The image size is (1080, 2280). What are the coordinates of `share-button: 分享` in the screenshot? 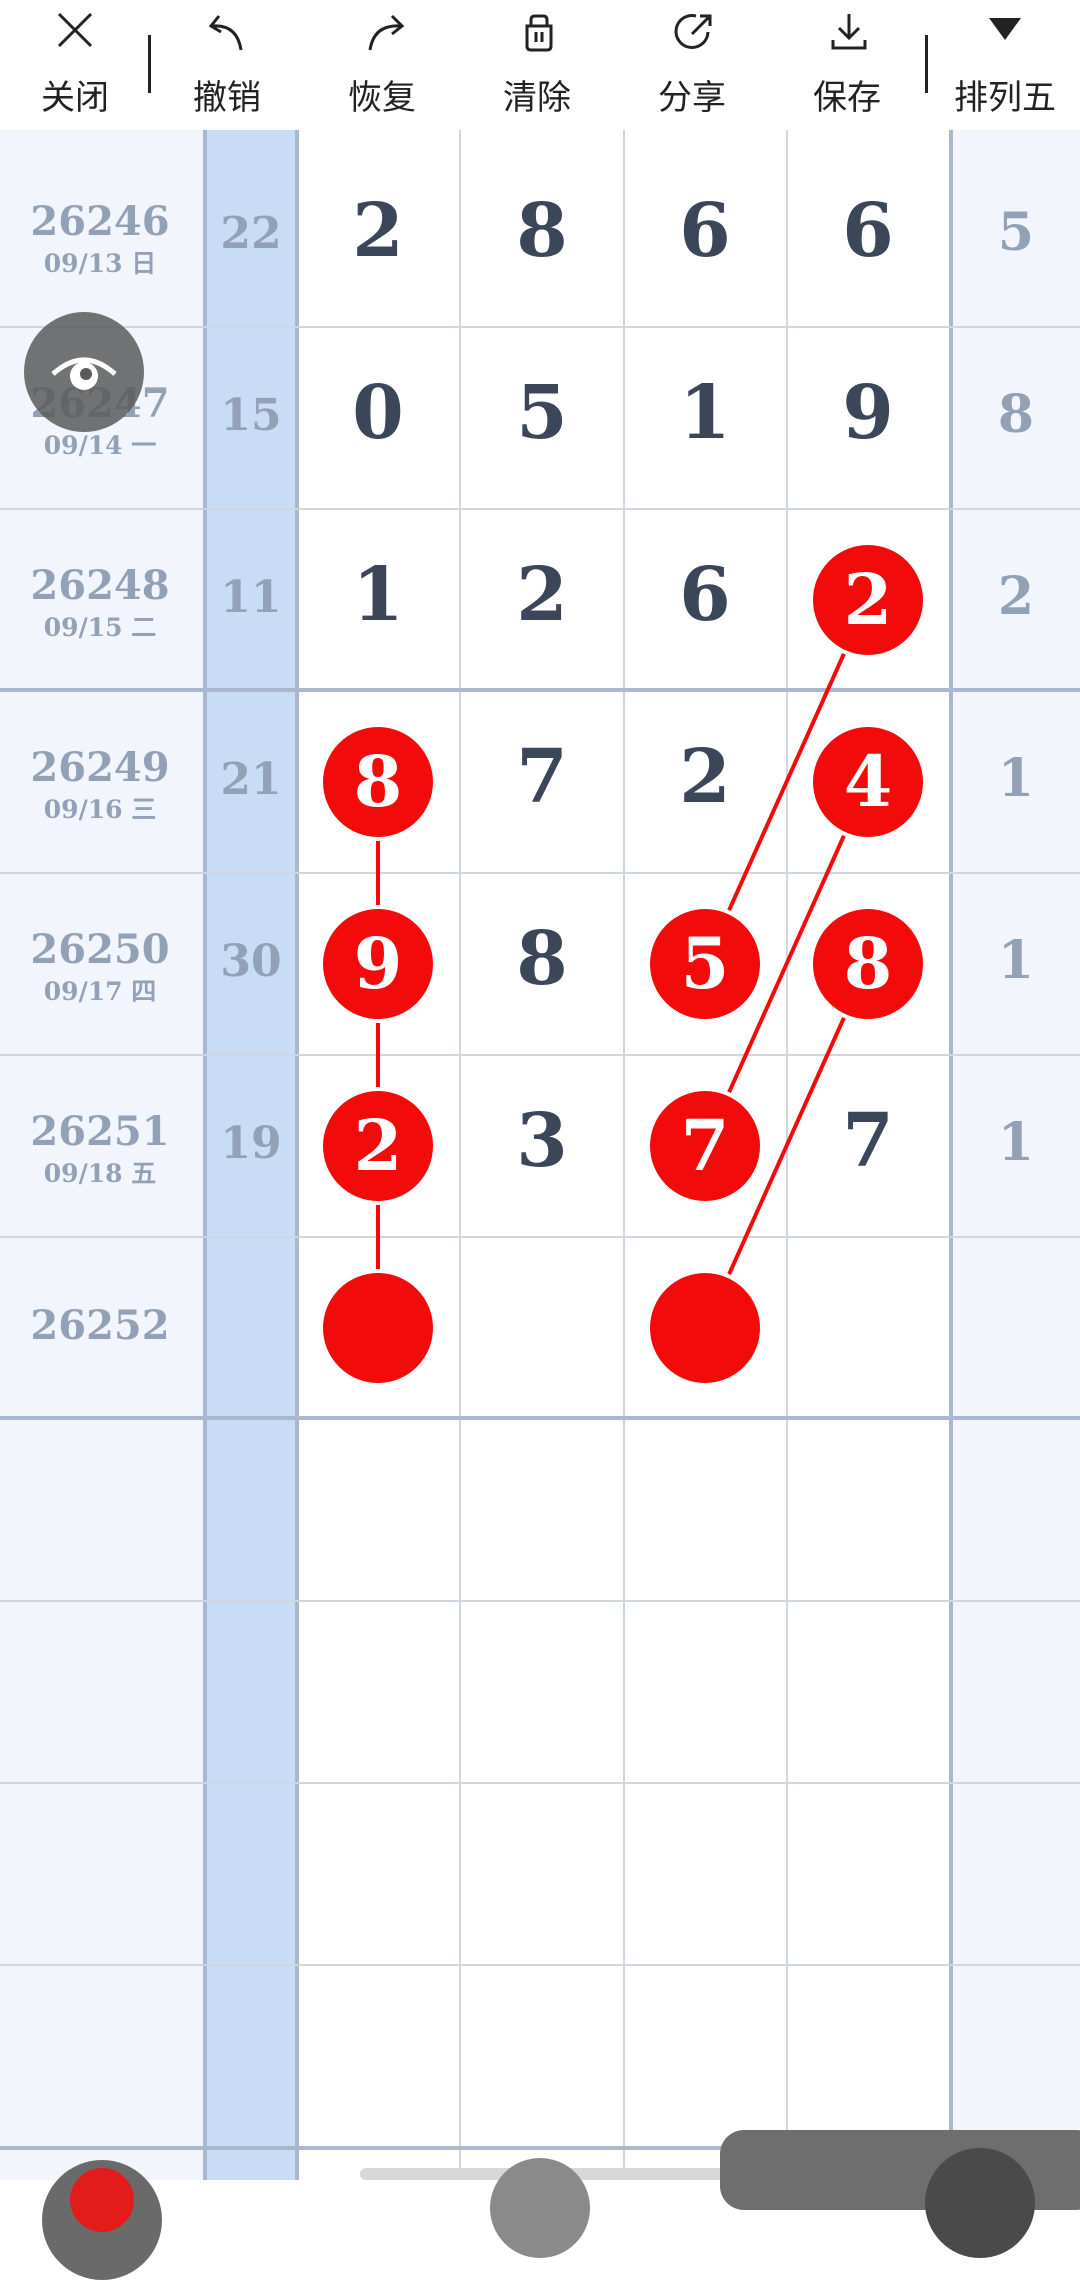 It's located at (692, 65).